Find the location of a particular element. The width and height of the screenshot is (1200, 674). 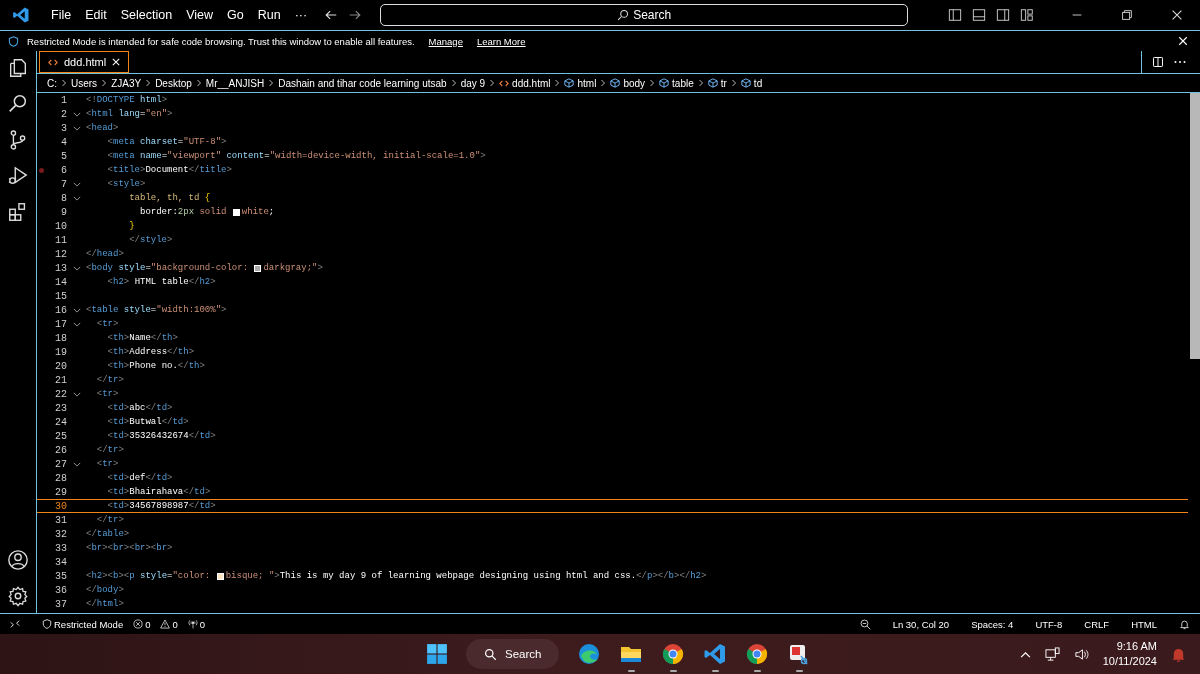

run-debug-icon is located at coordinates (18, 176).